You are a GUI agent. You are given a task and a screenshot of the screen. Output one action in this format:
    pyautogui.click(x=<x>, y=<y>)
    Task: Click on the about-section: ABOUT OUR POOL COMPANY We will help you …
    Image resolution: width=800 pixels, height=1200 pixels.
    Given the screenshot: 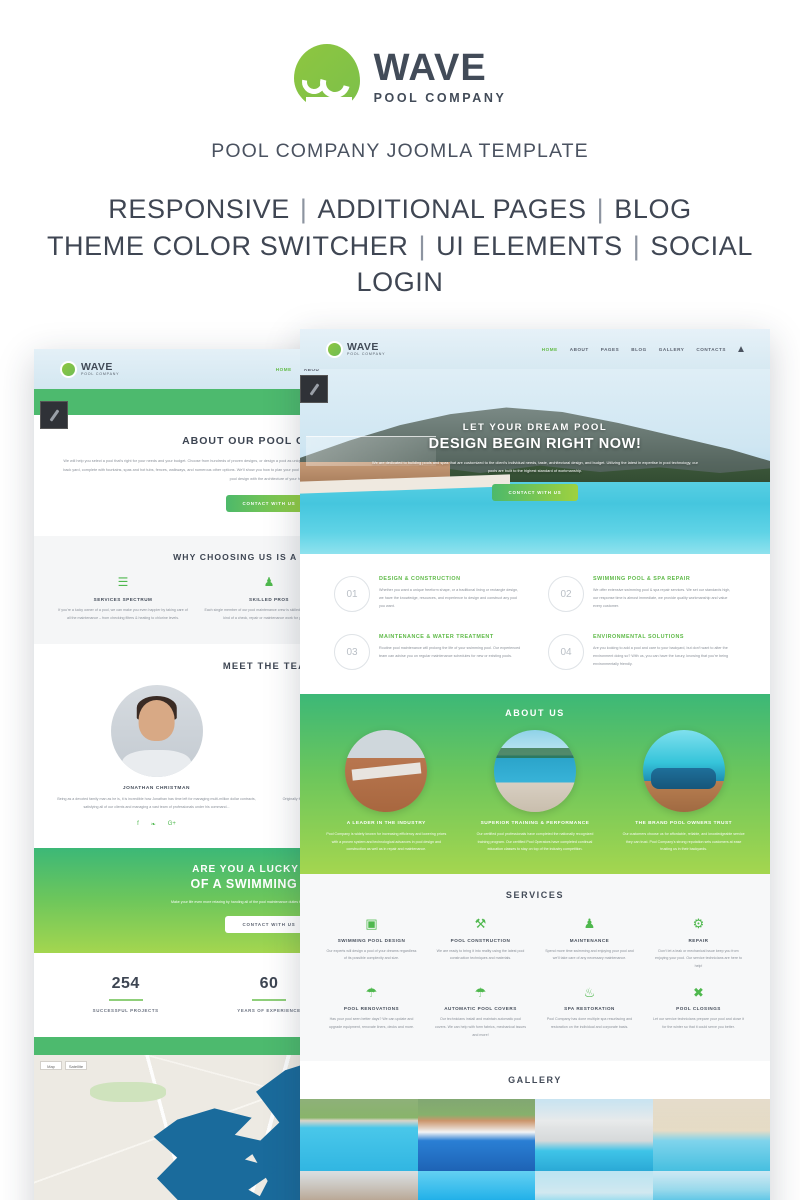 What is the action you would take?
    pyautogui.click(x=177, y=476)
    